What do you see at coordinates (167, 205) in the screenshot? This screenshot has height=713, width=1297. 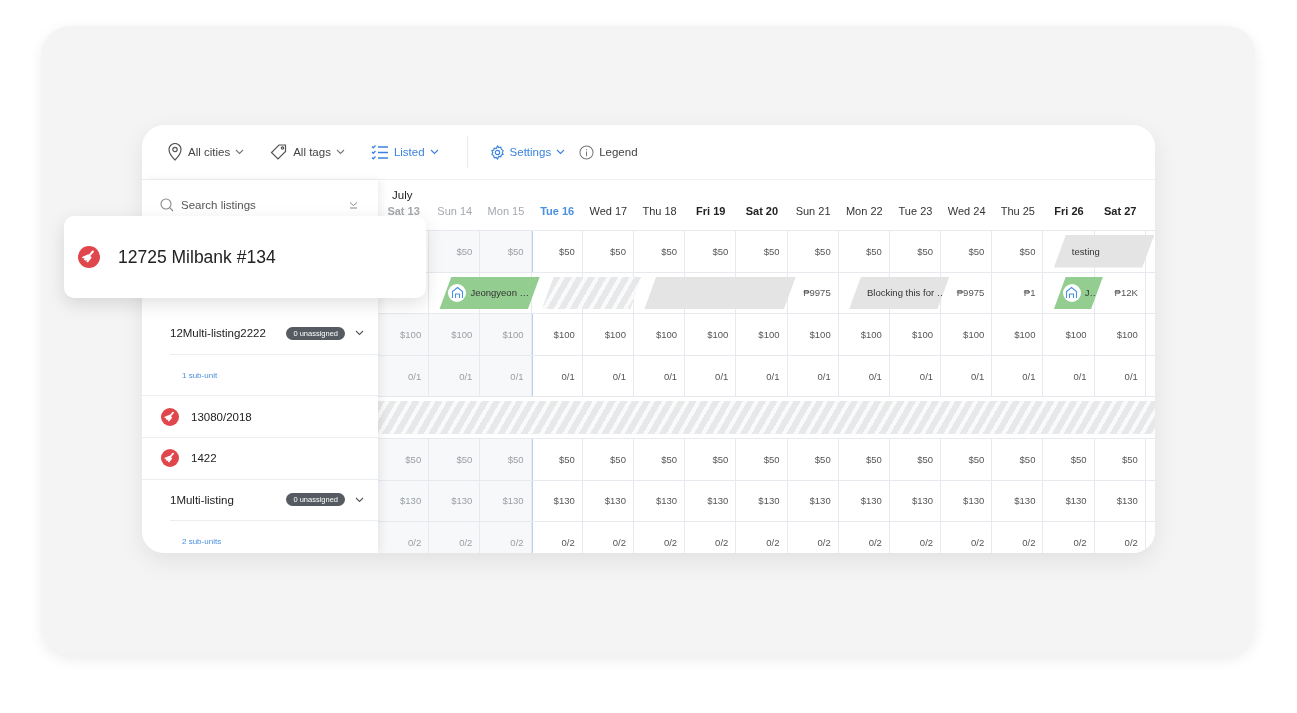 I see `search-icon` at bounding box center [167, 205].